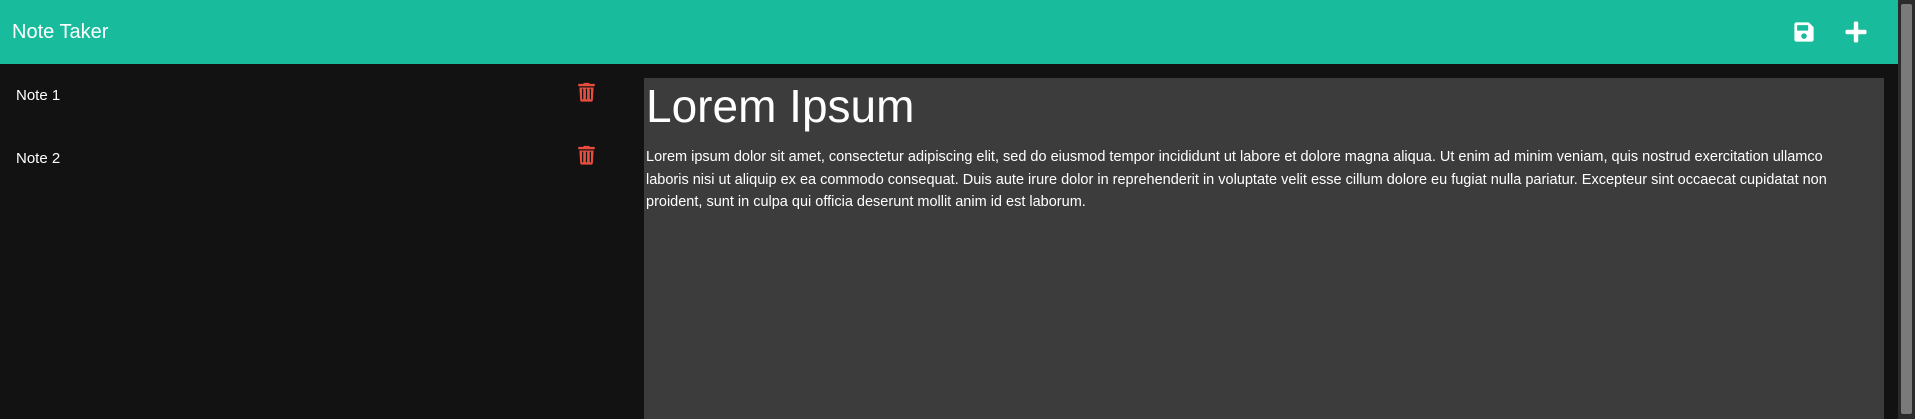  What do you see at coordinates (38, 95) in the screenshot?
I see `note-title: Note 1` at bounding box center [38, 95].